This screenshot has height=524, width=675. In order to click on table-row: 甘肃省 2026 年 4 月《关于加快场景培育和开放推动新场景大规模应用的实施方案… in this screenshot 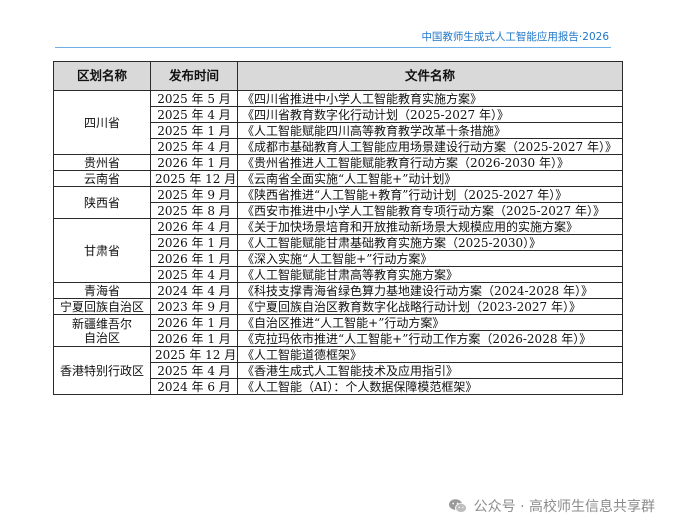, I will do `click(338, 250)`.